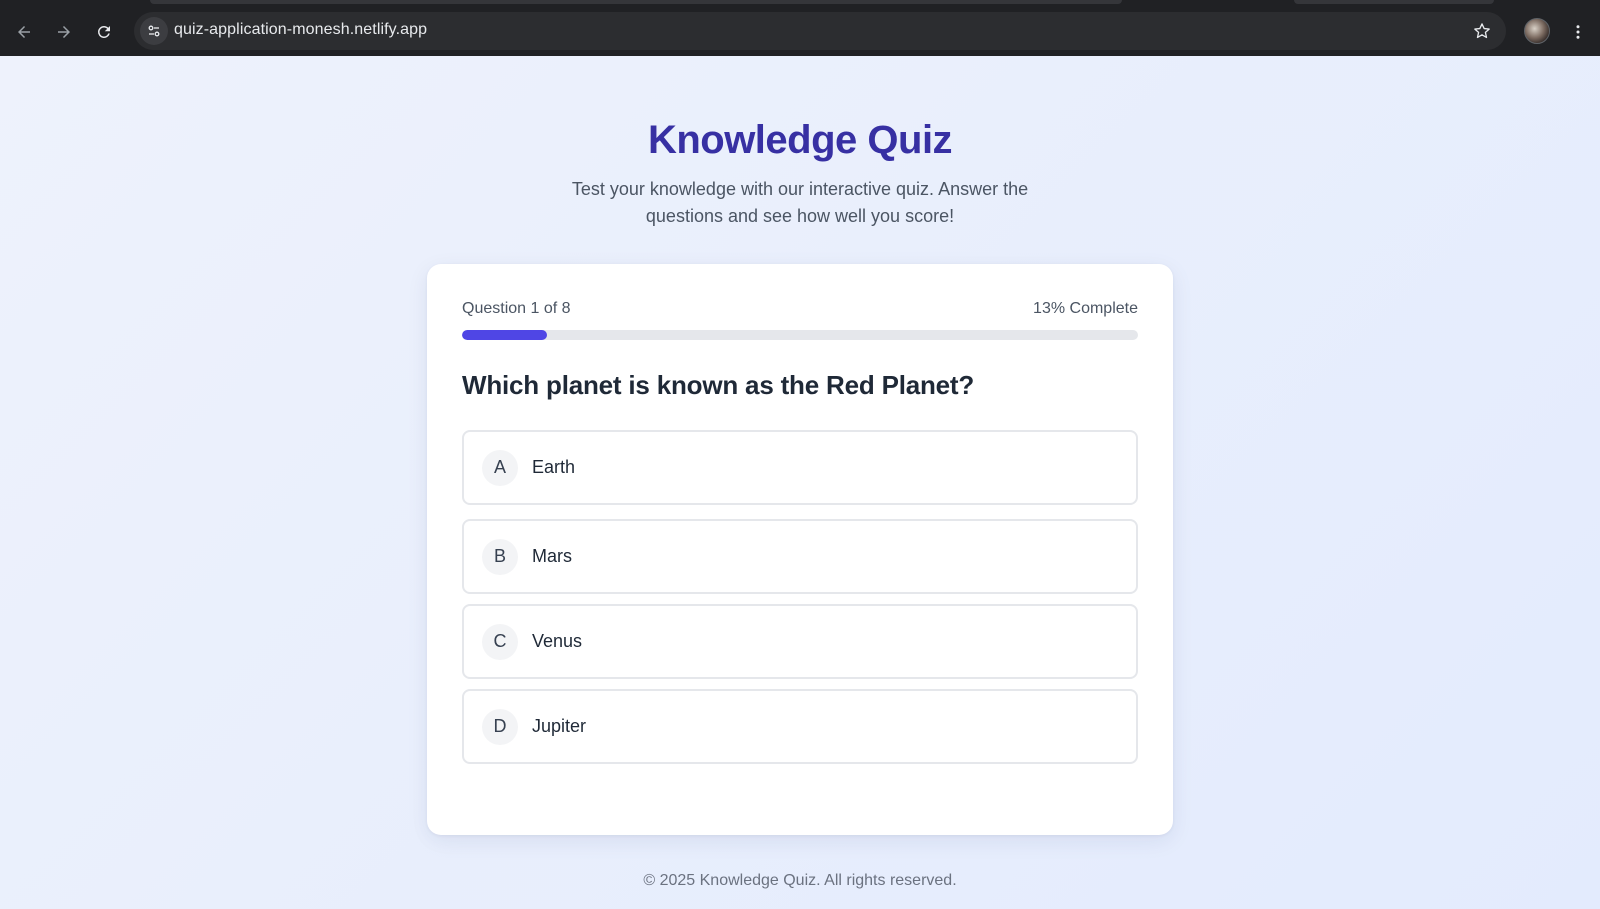  Describe the element at coordinates (800, 310) in the screenshot. I see `progress-header: Question 1 of 8 13% Complete` at that location.